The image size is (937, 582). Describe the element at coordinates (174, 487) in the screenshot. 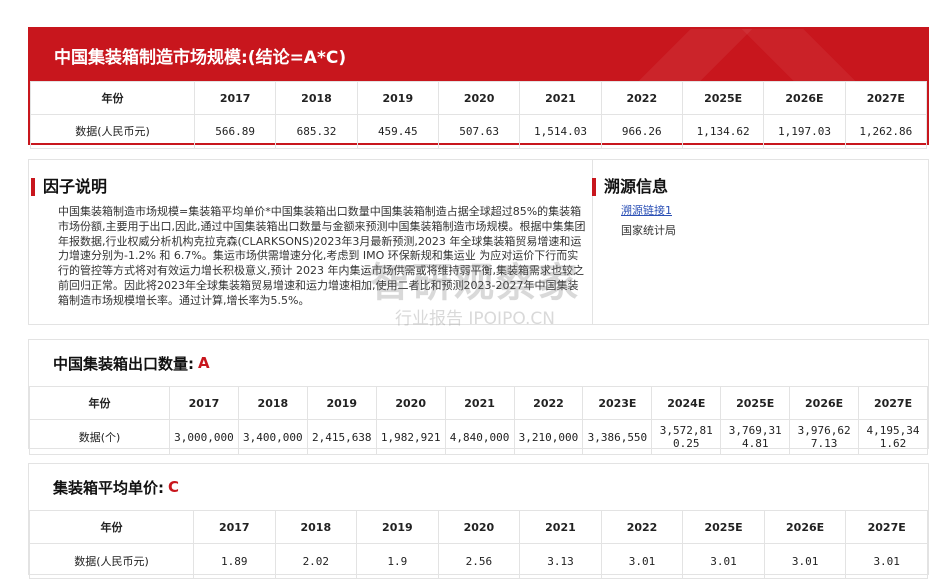

I see `unit-price-variable: C` at that location.